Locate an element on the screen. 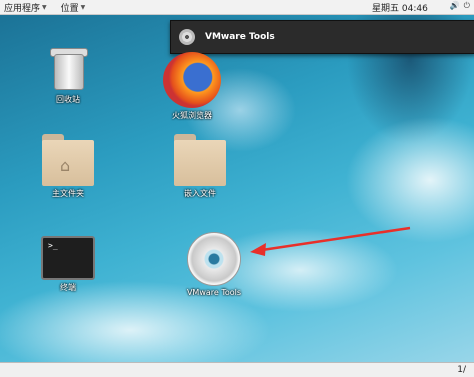 This screenshot has height=377, width=474. arrow-shaft is located at coordinates (336, 239).